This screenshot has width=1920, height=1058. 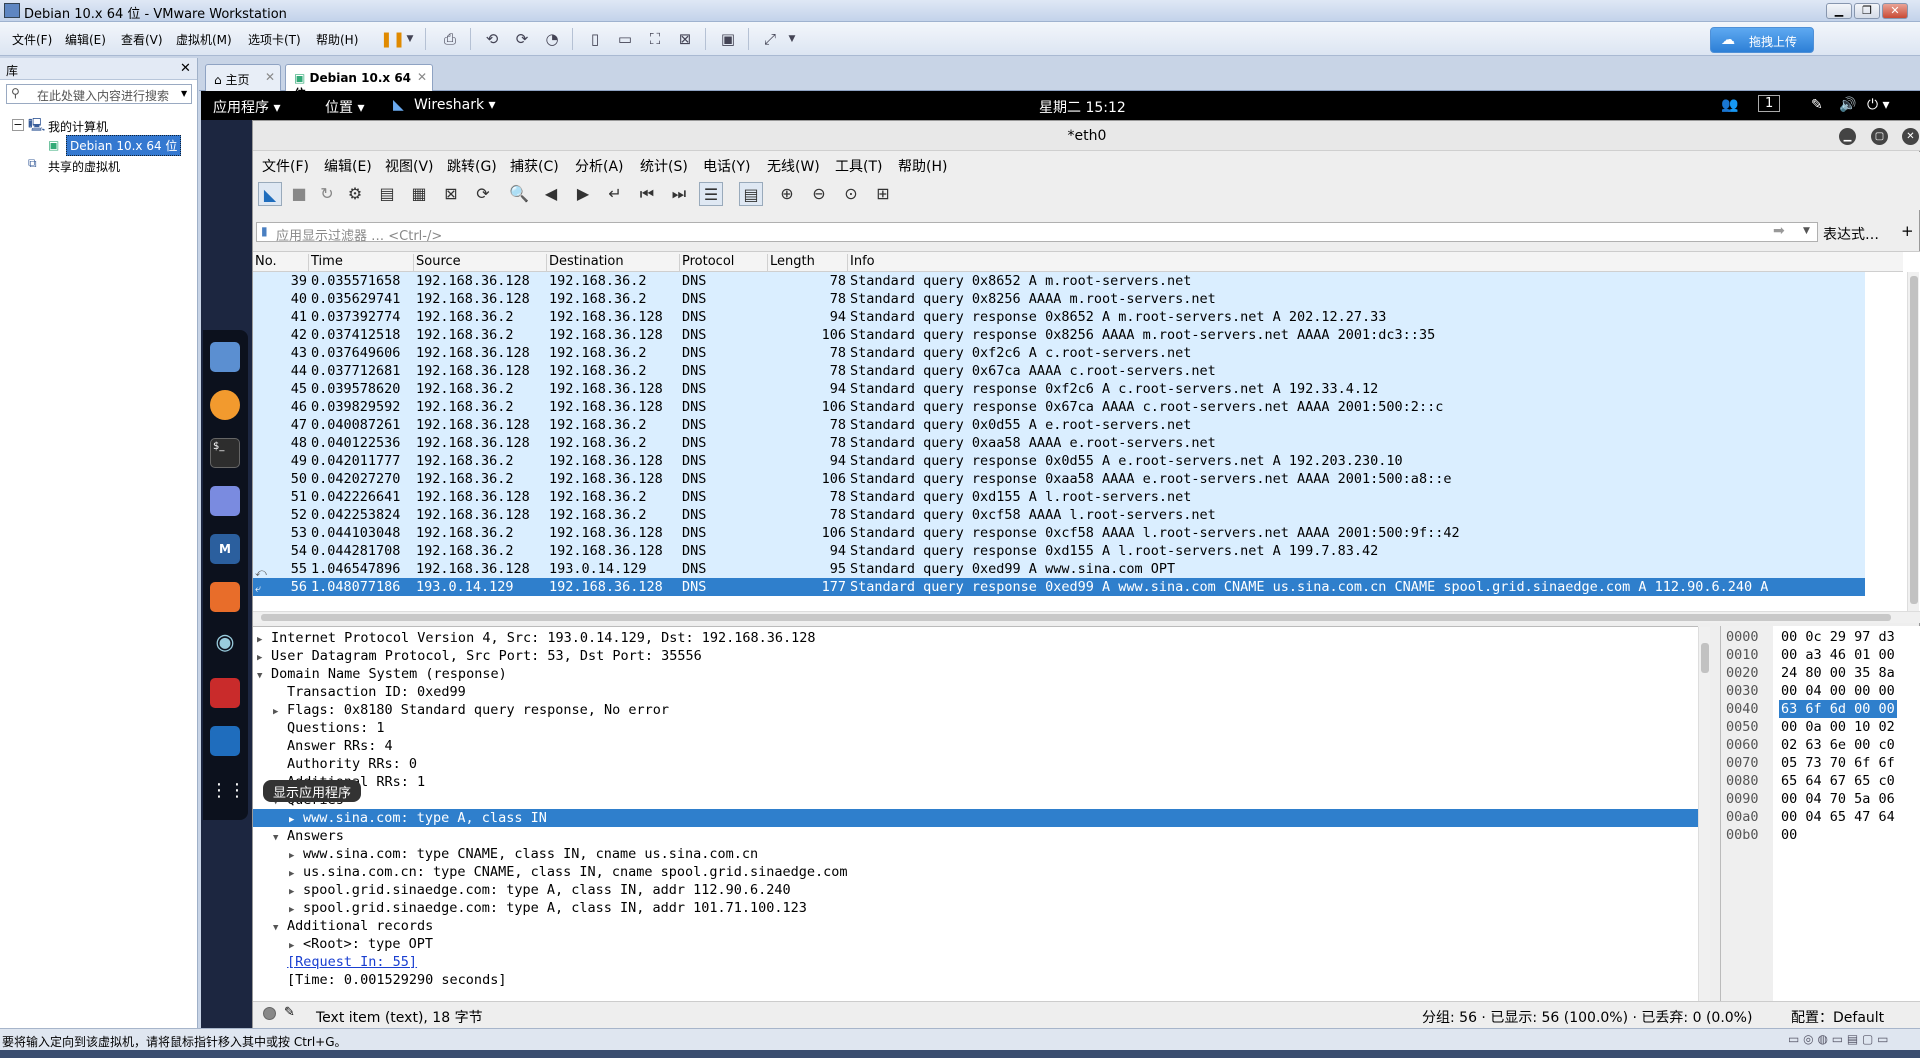 I want to click on col-no: No., so click(x=281, y=263).